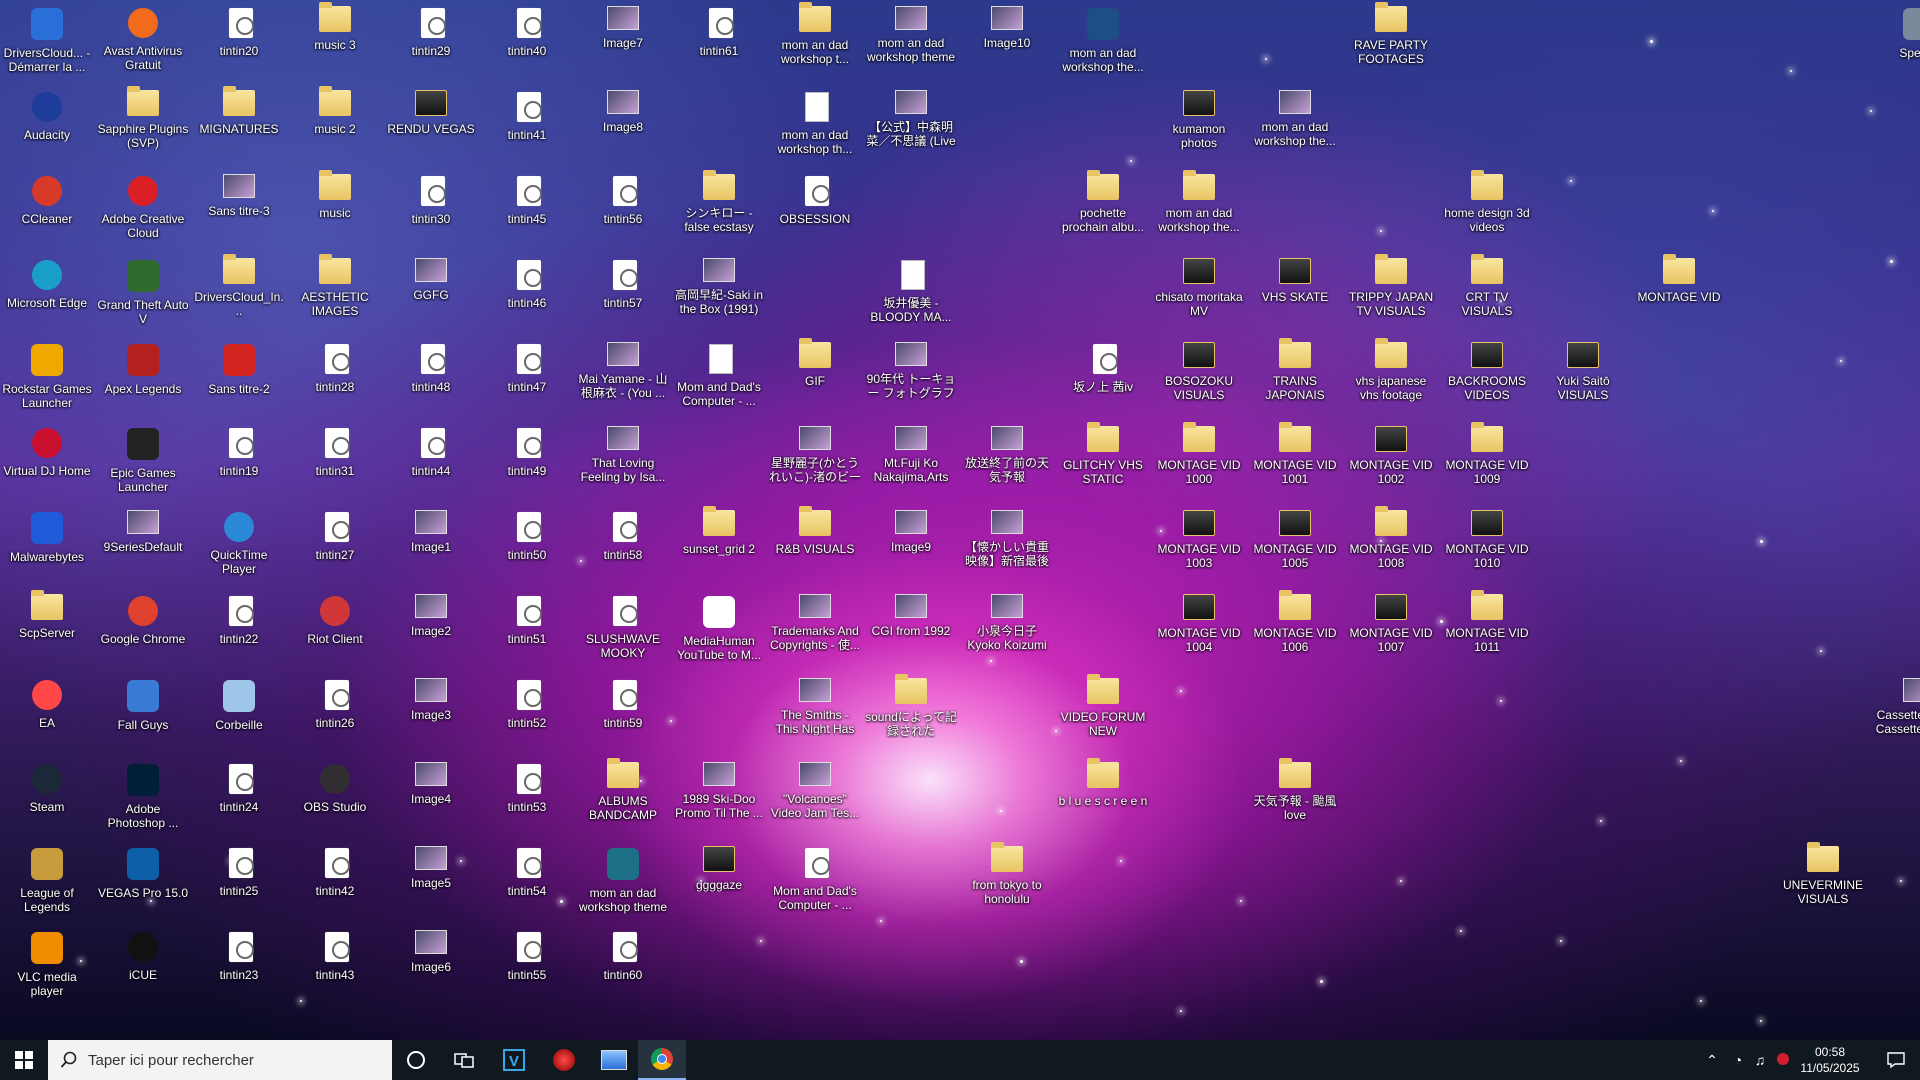 The width and height of the screenshot is (1920, 1080). What do you see at coordinates (1295, 545) in the screenshot?
I see `desktop-icon: MONTAGE VID 1005` at bounding box center [1295, 545].